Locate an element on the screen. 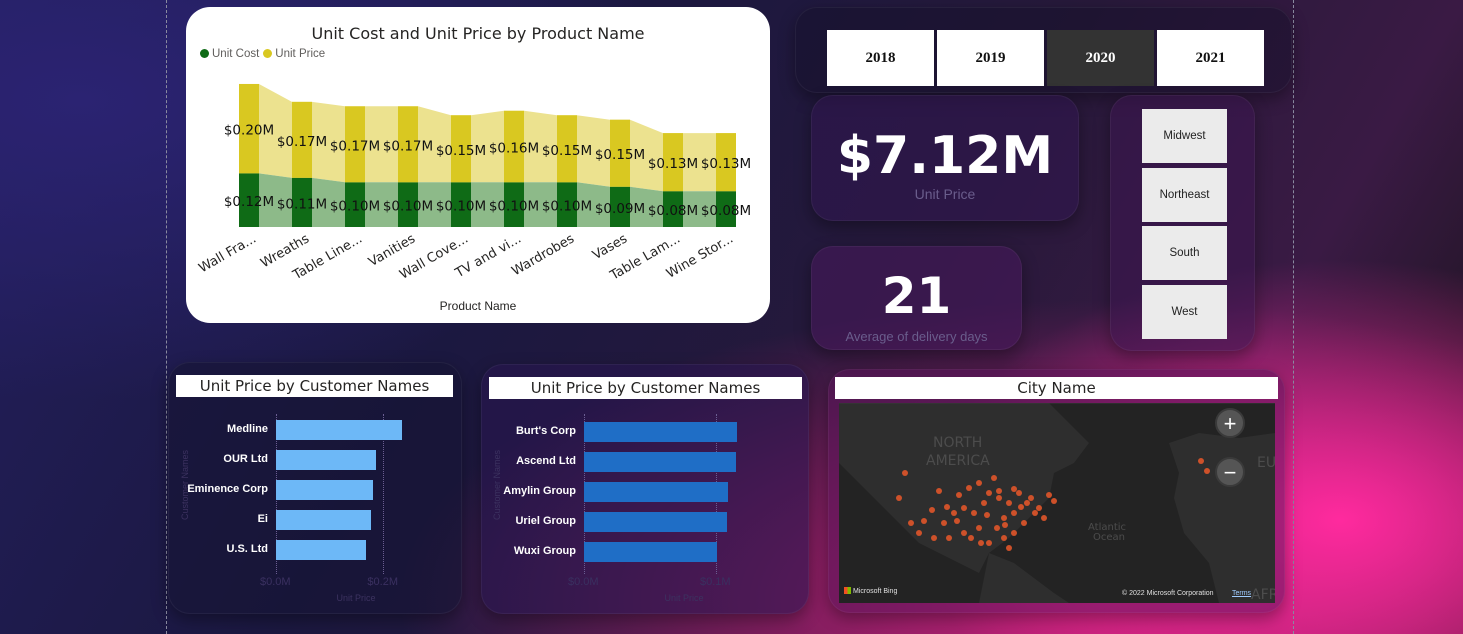 Image resolution: width=1463 pixels, height=634 pixels. kpi-delivery-days-value: 21 is located at coordinates (916, 296).